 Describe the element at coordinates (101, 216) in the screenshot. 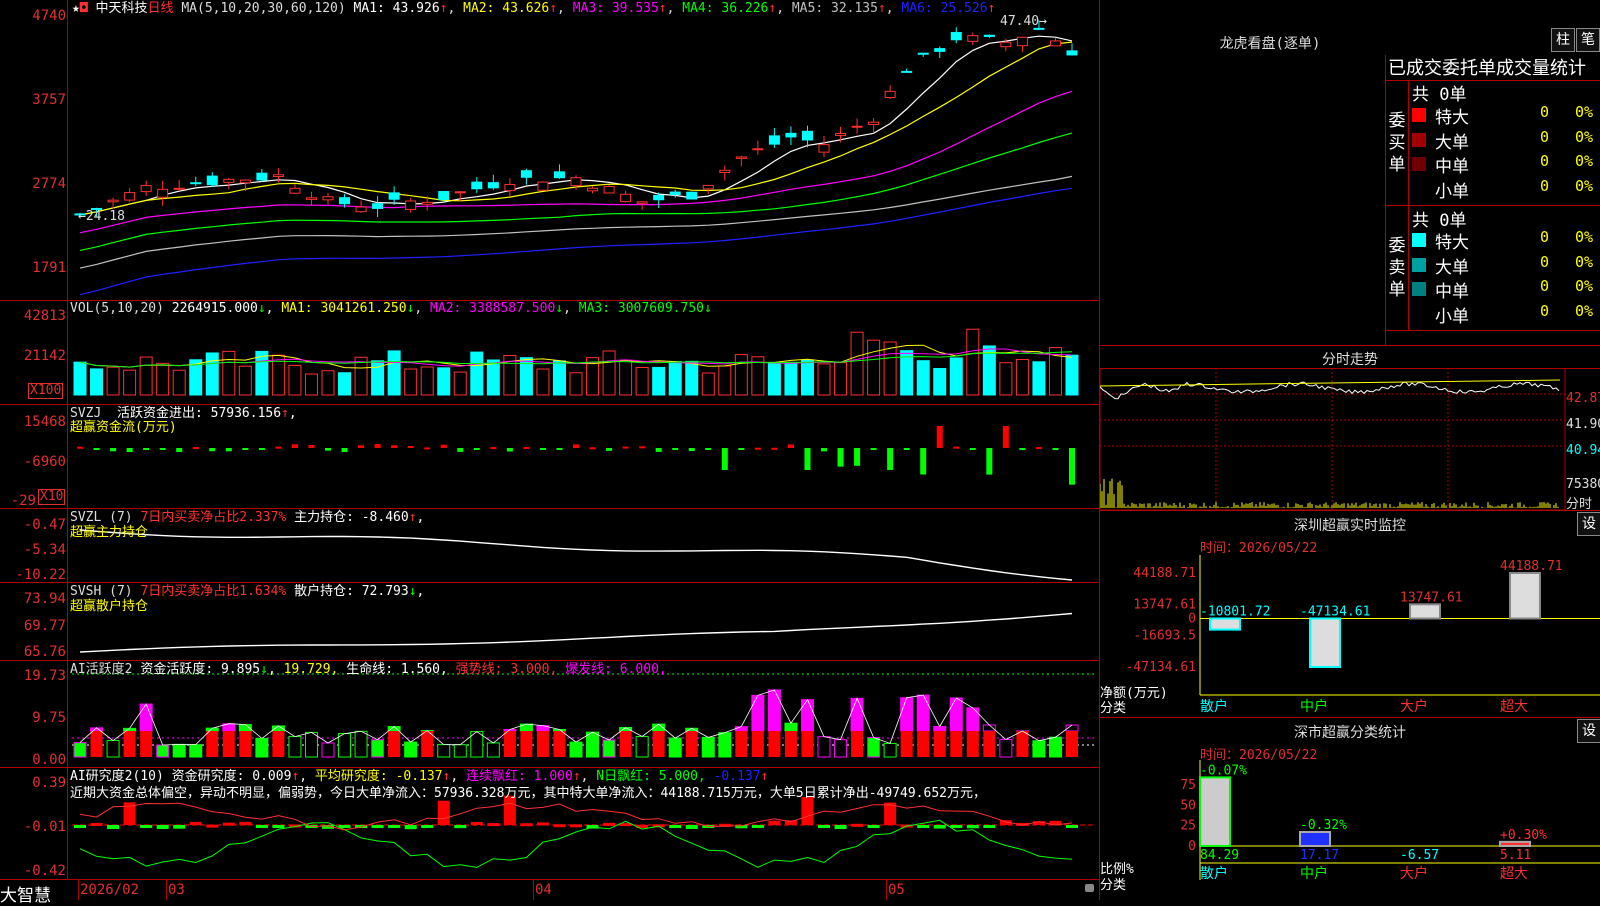

I see `low-price-label: ←24.18` at that location.